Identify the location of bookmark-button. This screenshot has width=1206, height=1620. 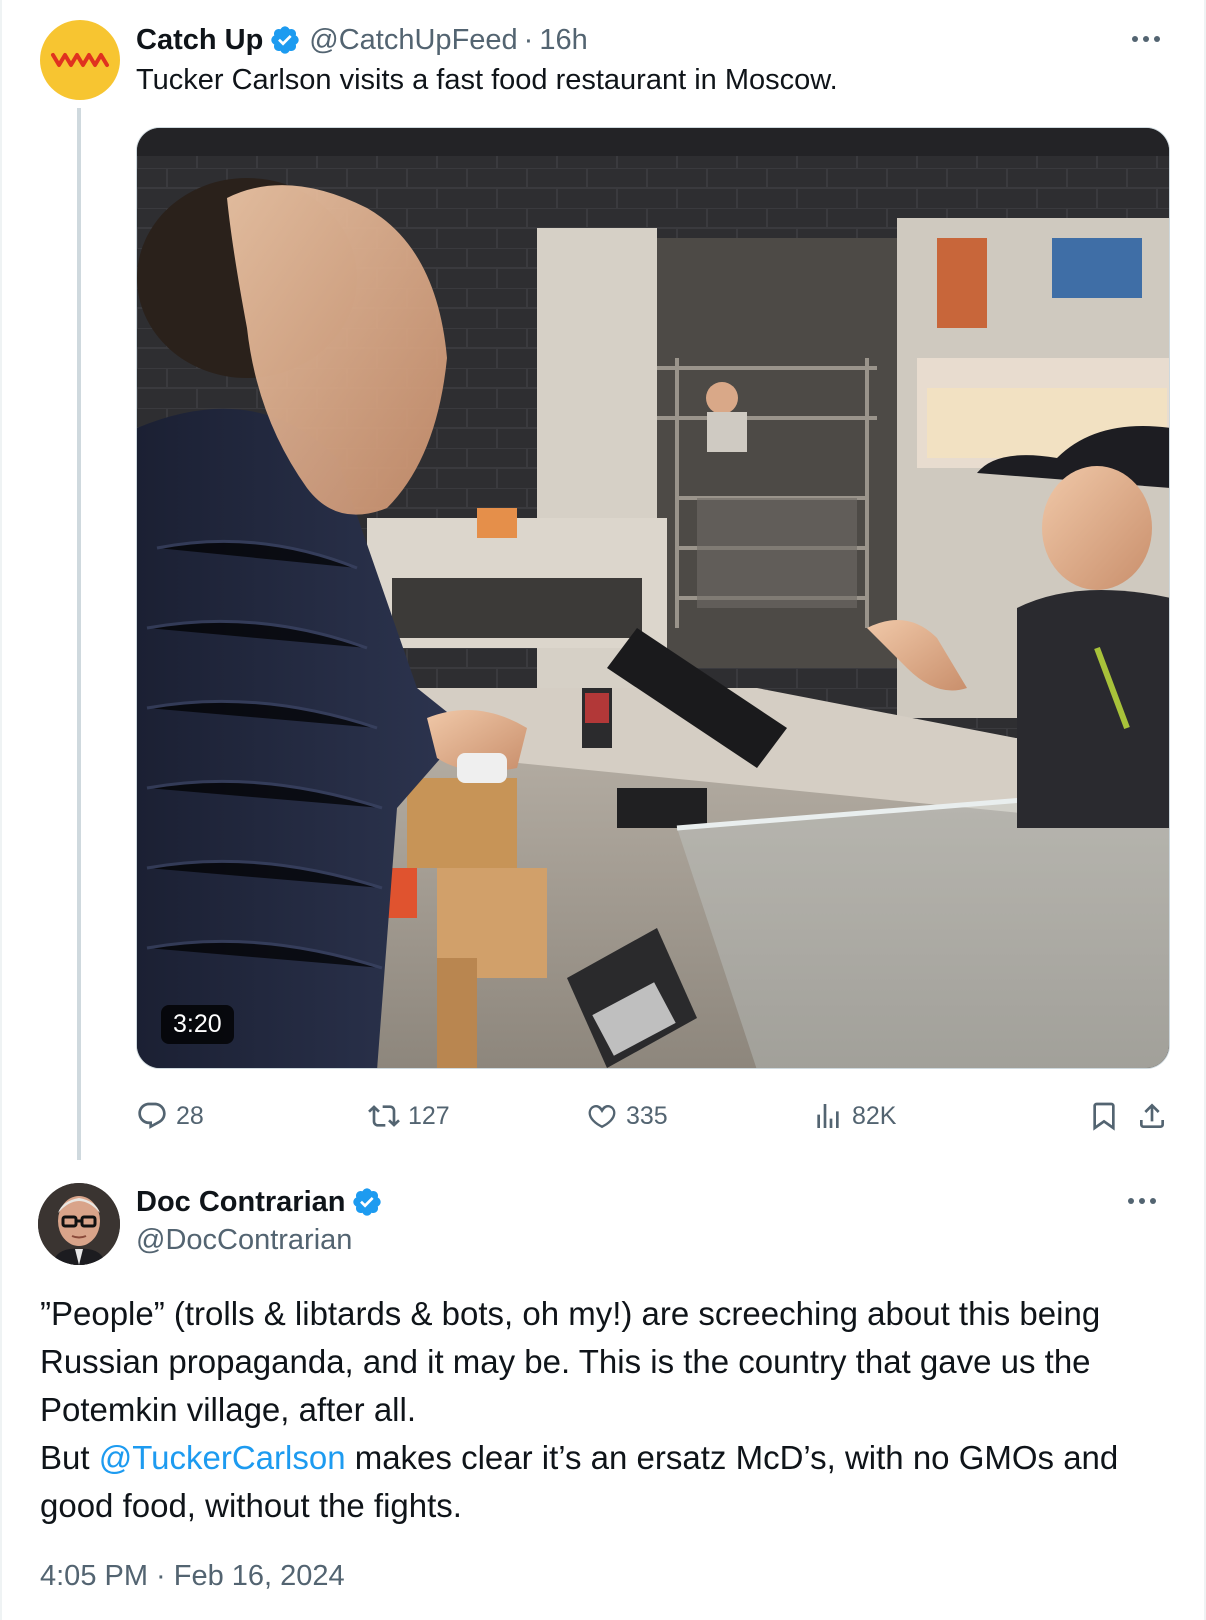
(1104, 1116).